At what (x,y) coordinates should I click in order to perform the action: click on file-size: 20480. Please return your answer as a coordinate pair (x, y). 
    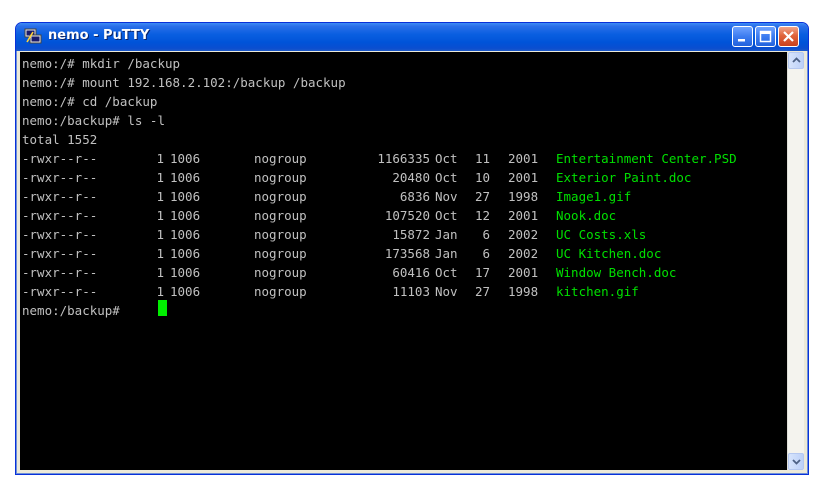
    Looking at the image, I should click on (411, 177).